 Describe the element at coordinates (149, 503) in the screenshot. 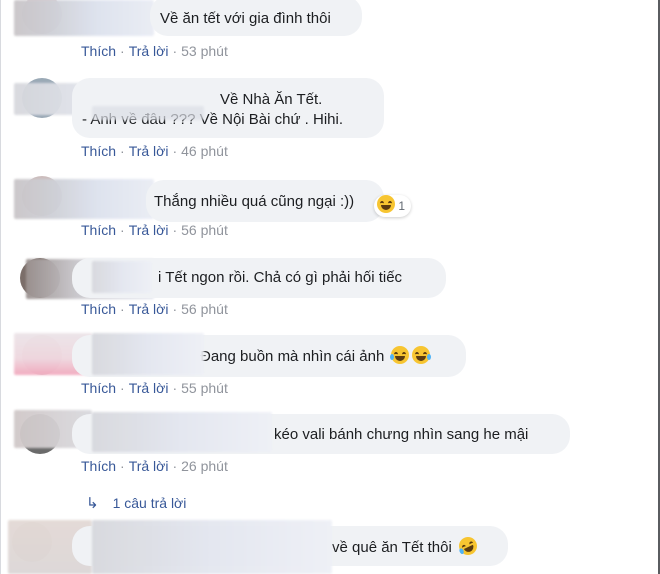

I see `view-replies-label: 1 câu trả lời` at that location.